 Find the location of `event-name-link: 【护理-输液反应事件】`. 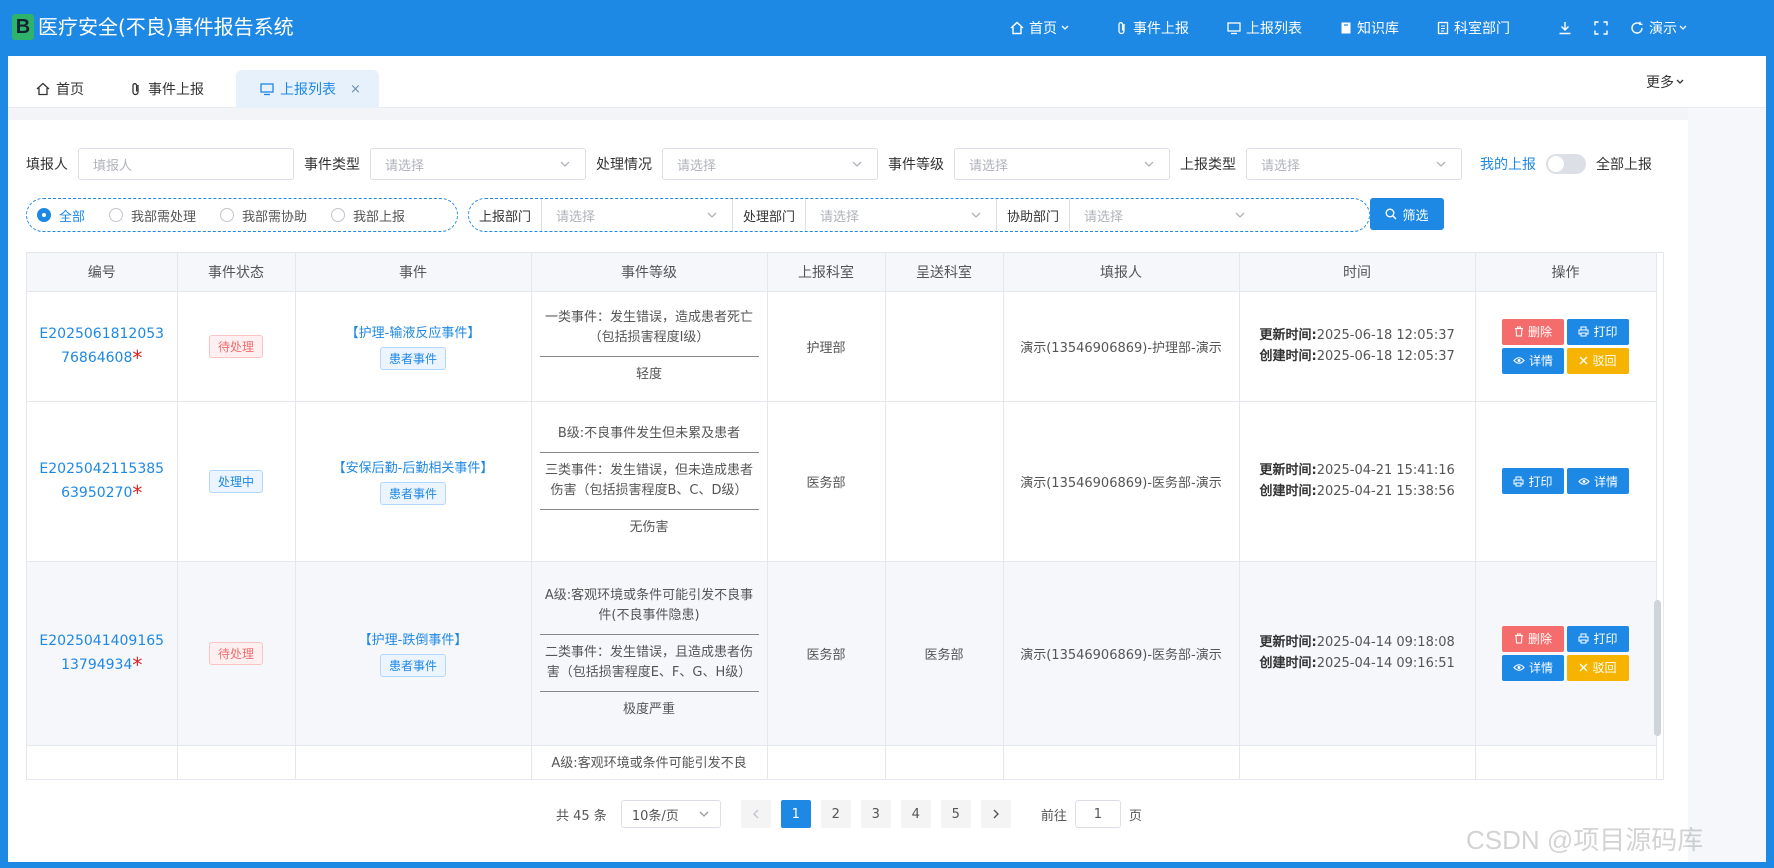

event-name-link: 【护理-输液反应事件】 is located at coordinates (413, 331).